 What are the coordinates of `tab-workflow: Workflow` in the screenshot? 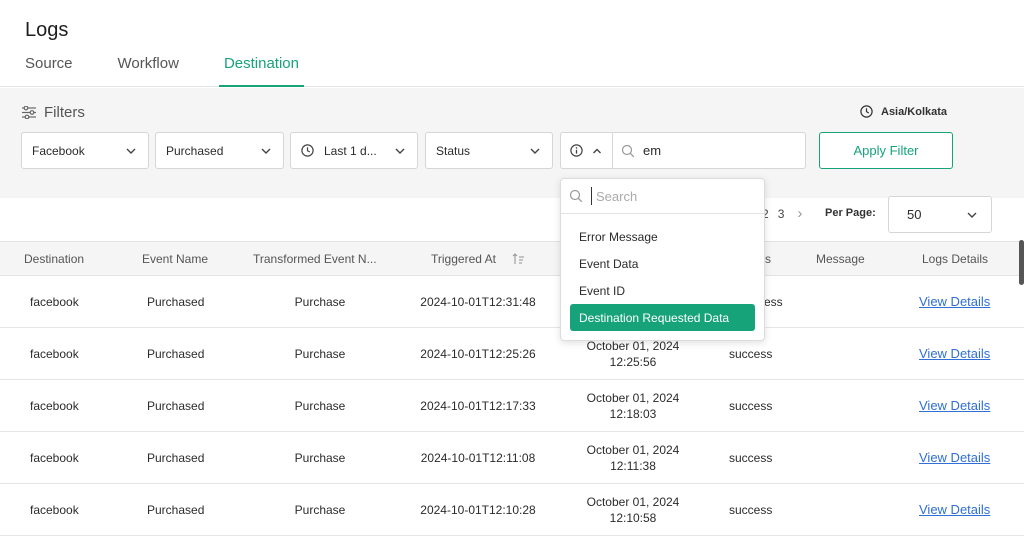 It's located at (148, 71).